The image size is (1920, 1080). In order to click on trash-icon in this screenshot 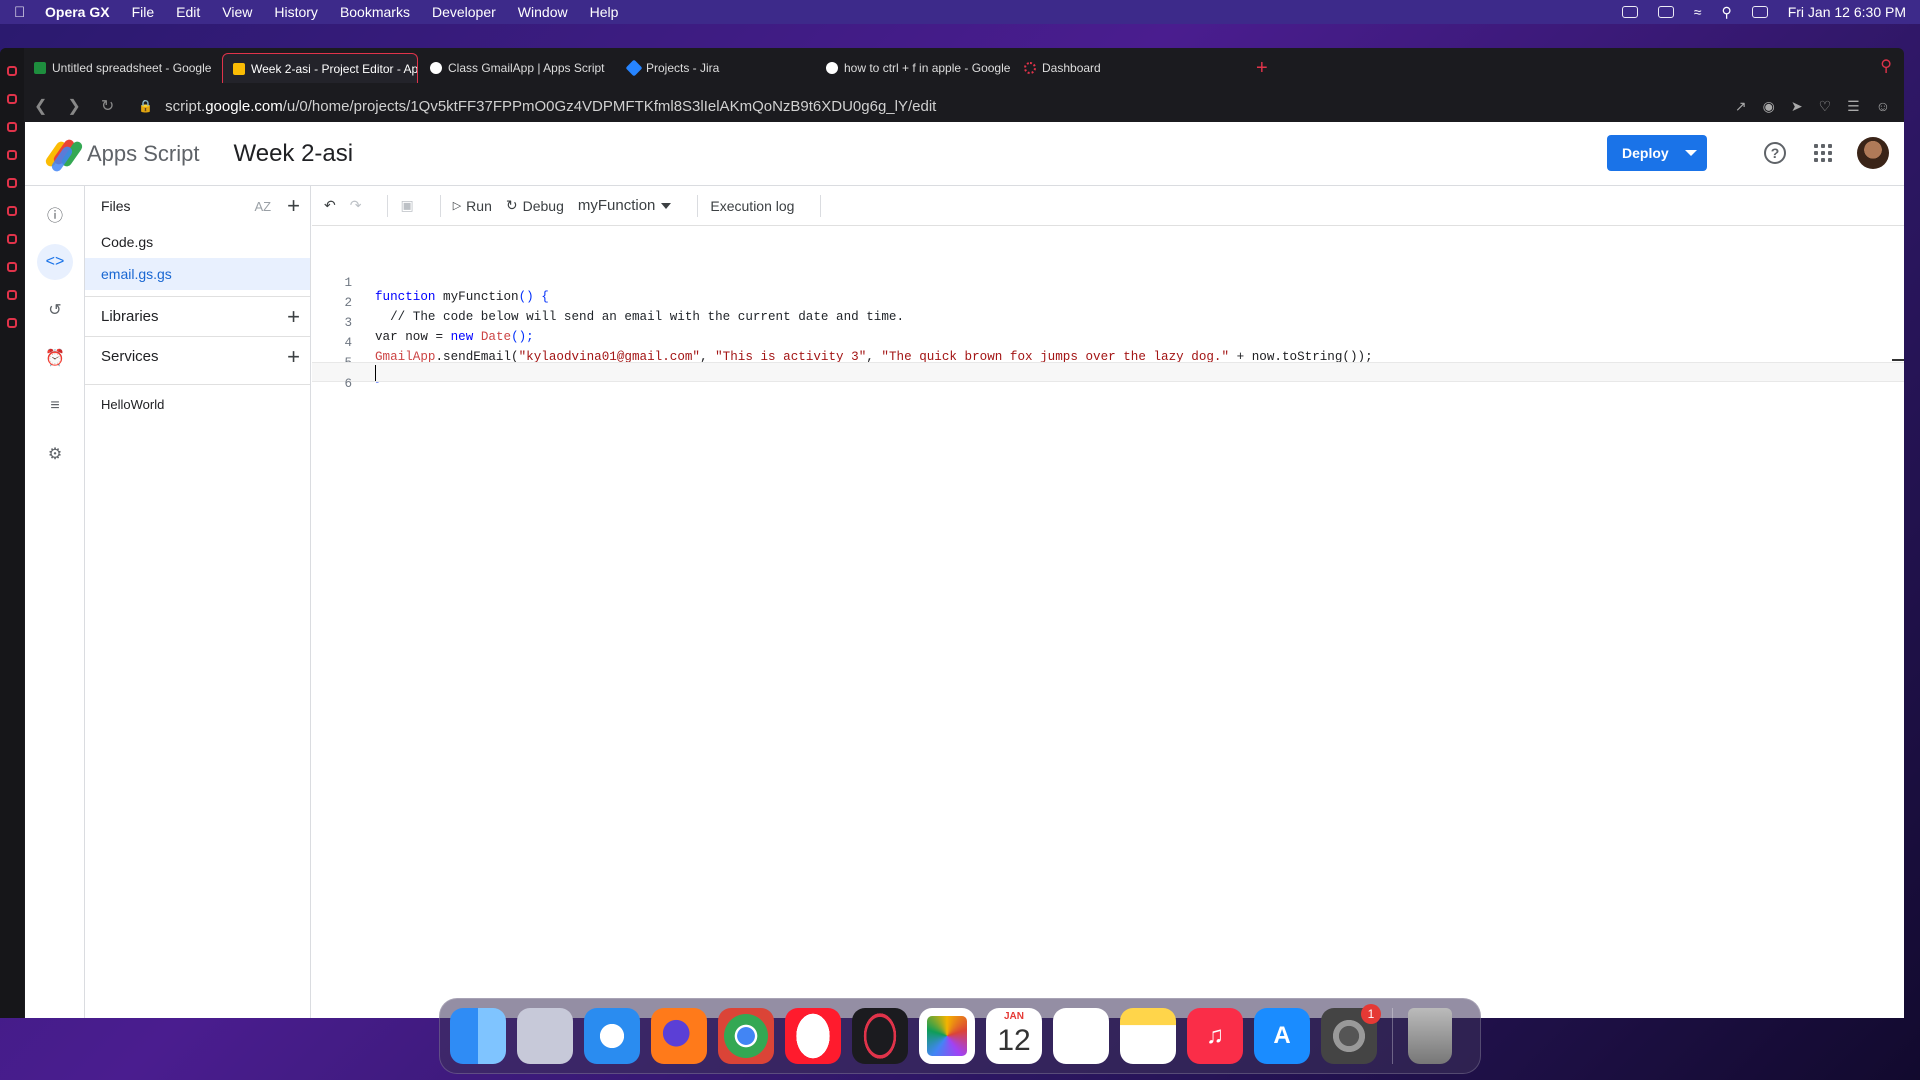, I will do `click(1430, 1036)`.